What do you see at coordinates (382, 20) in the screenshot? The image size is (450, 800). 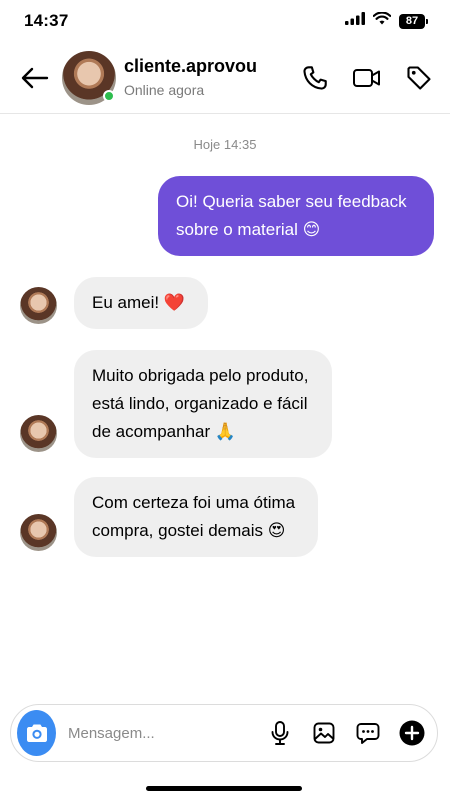 I see `wifi-icon` at bounding box center [382, 20].